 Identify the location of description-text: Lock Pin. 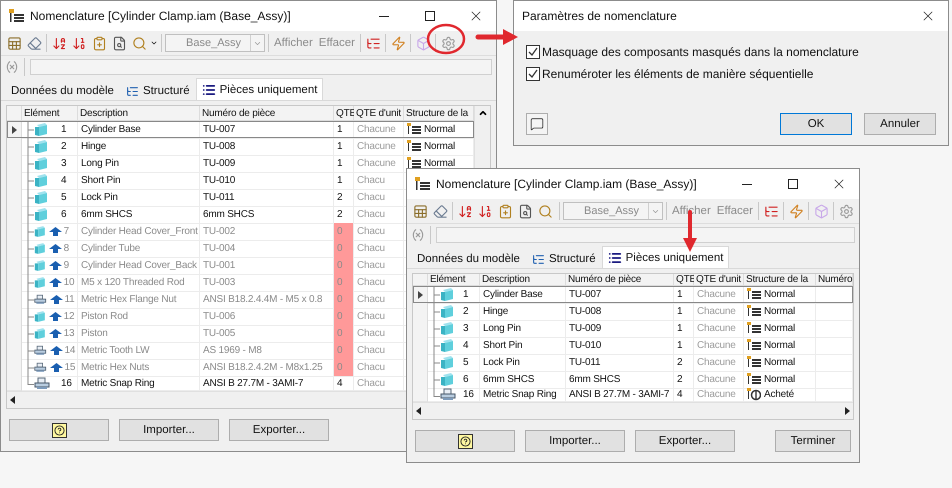
(99, 197).